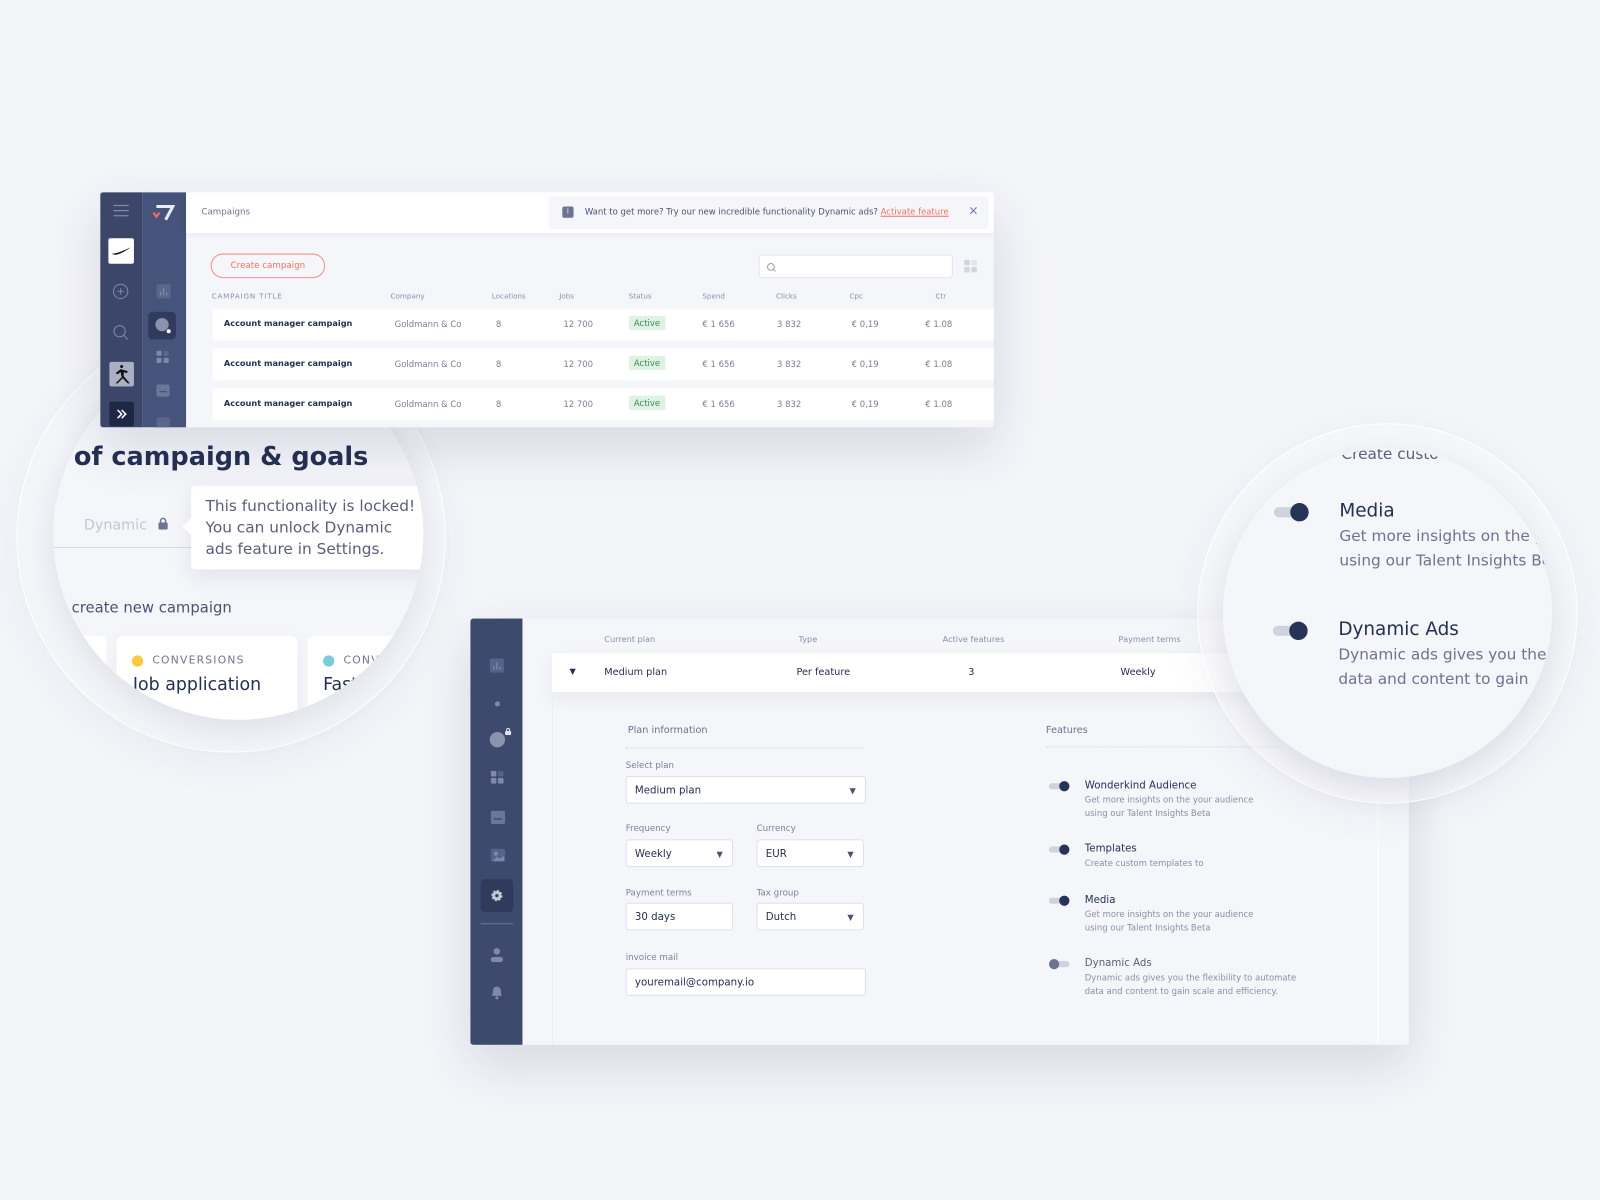 The height and width of the screenshot is (1200, 1600). What do you see at coordinates (1149, 639) in the screenshot?
I see `col-payment-terms: Payment terms` at bounding box center [1149, 639].